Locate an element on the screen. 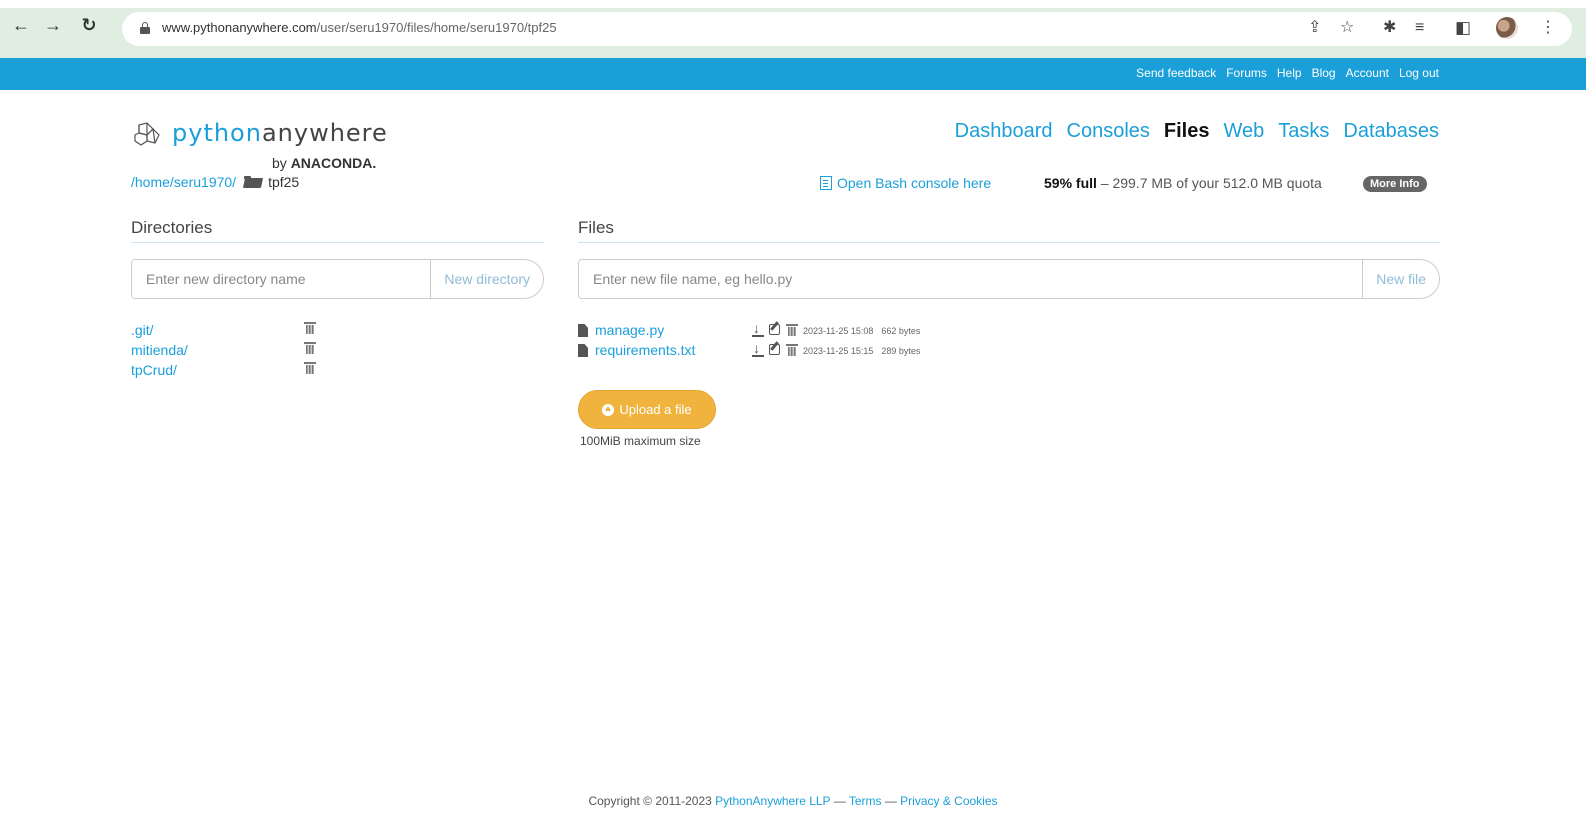  directory-link: tpCrud/ is located at coordinates (154, 370).